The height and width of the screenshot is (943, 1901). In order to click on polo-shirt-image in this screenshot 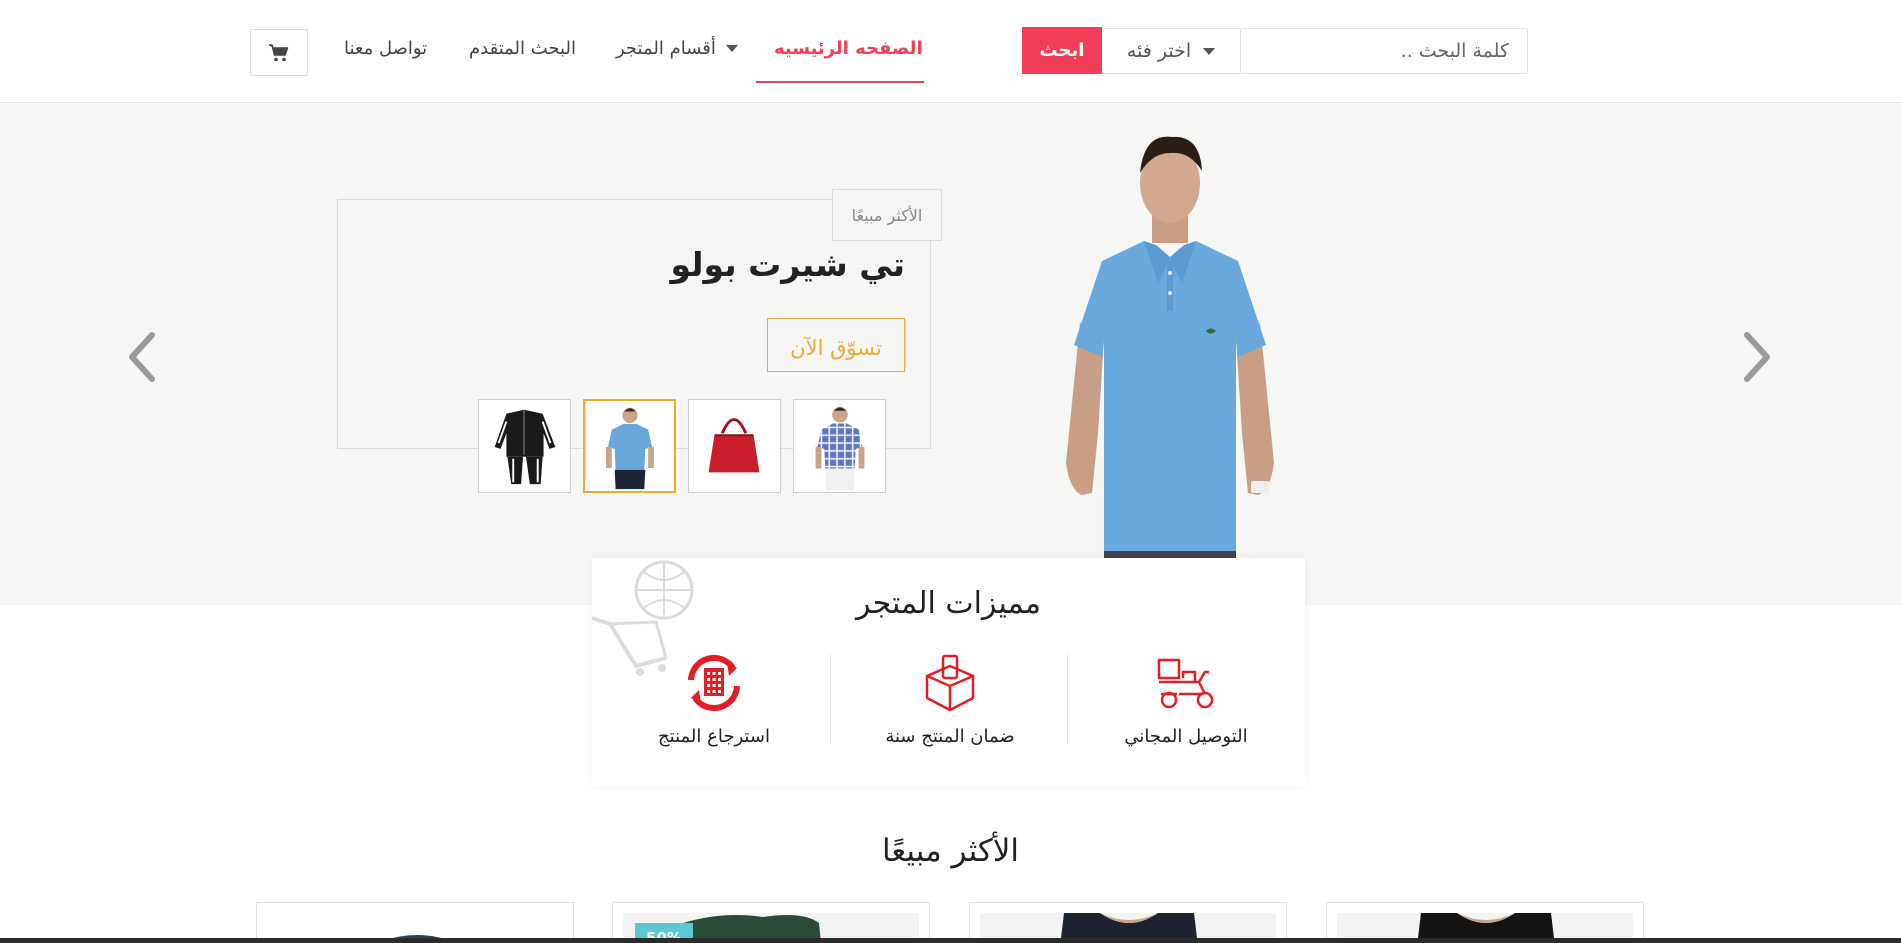, I will do `click(629, 446)`.